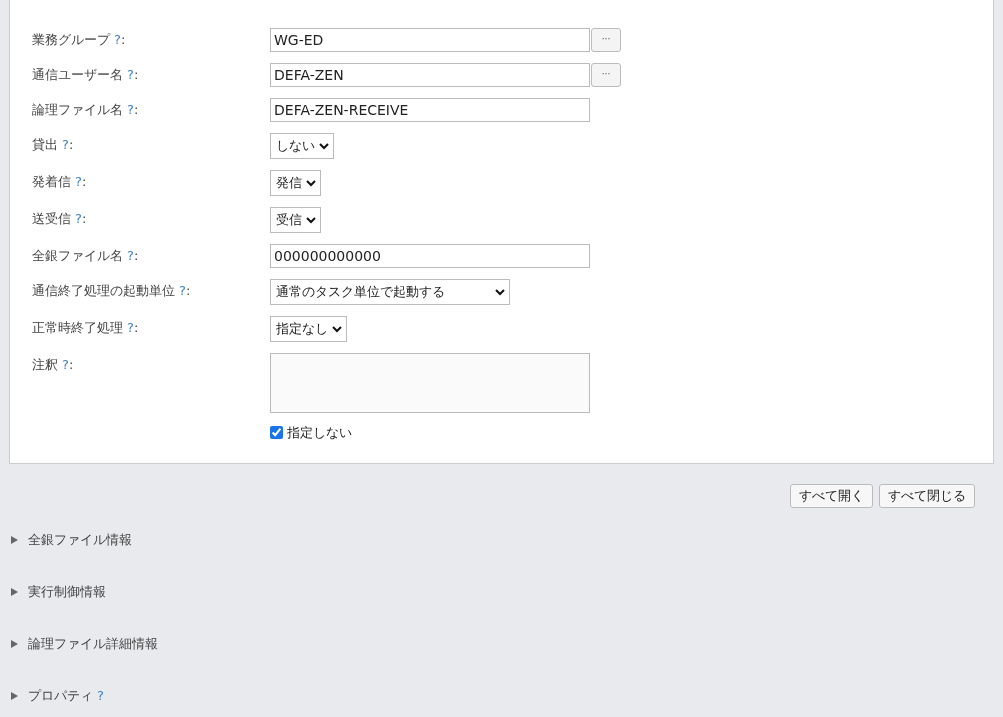 The height and width of the screenshot is (717, 1003). I want to click on field-label: 全銀ファイル名, so click(77, 256).